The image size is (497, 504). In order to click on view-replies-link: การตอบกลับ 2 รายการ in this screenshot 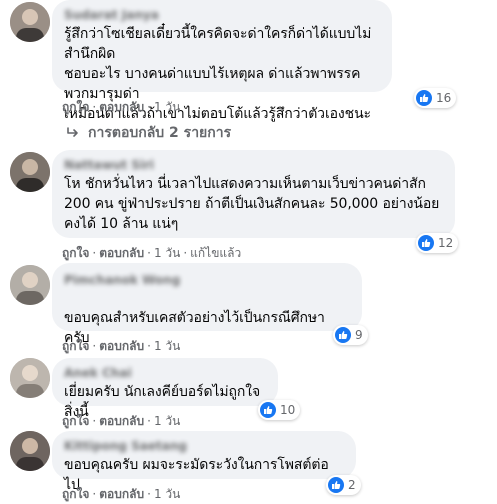, I will do `click(148, 133)`.